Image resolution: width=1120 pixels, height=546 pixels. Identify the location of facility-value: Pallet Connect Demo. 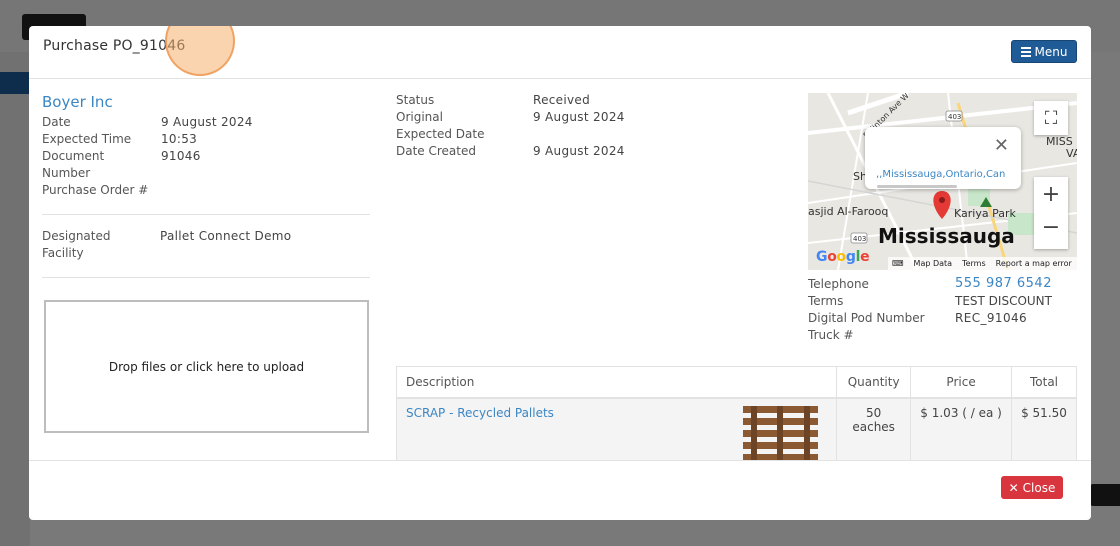
(226, 236).